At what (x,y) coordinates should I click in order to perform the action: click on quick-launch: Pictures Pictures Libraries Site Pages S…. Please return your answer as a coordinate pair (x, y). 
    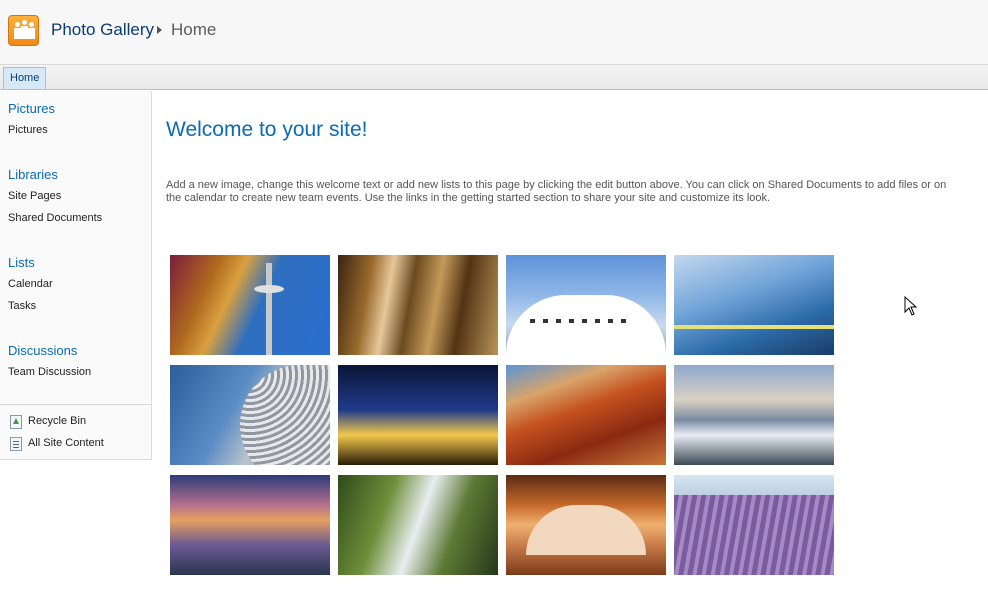
    Looking at the image, I should click on (76, 275).